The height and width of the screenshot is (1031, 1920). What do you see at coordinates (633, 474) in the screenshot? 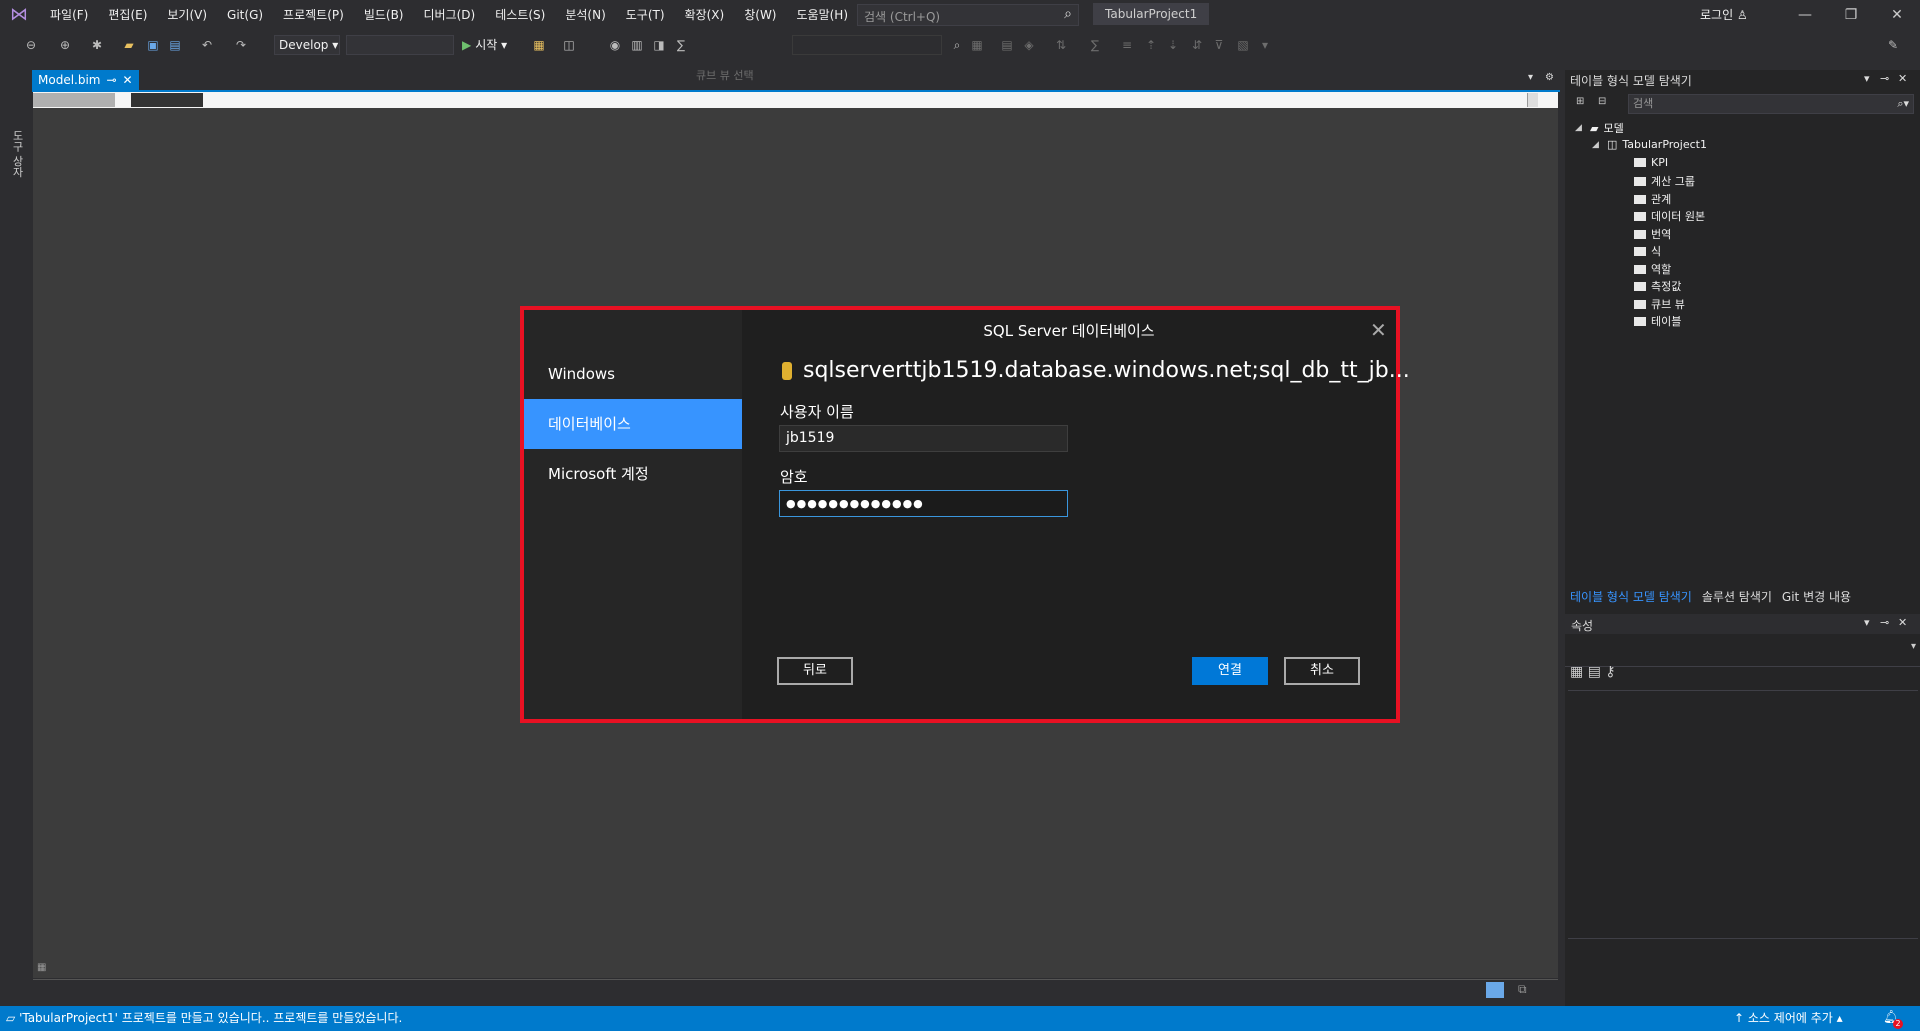
I see `nav-microsoft-account: Microsoft 계정` at bounding box center [633, 474].